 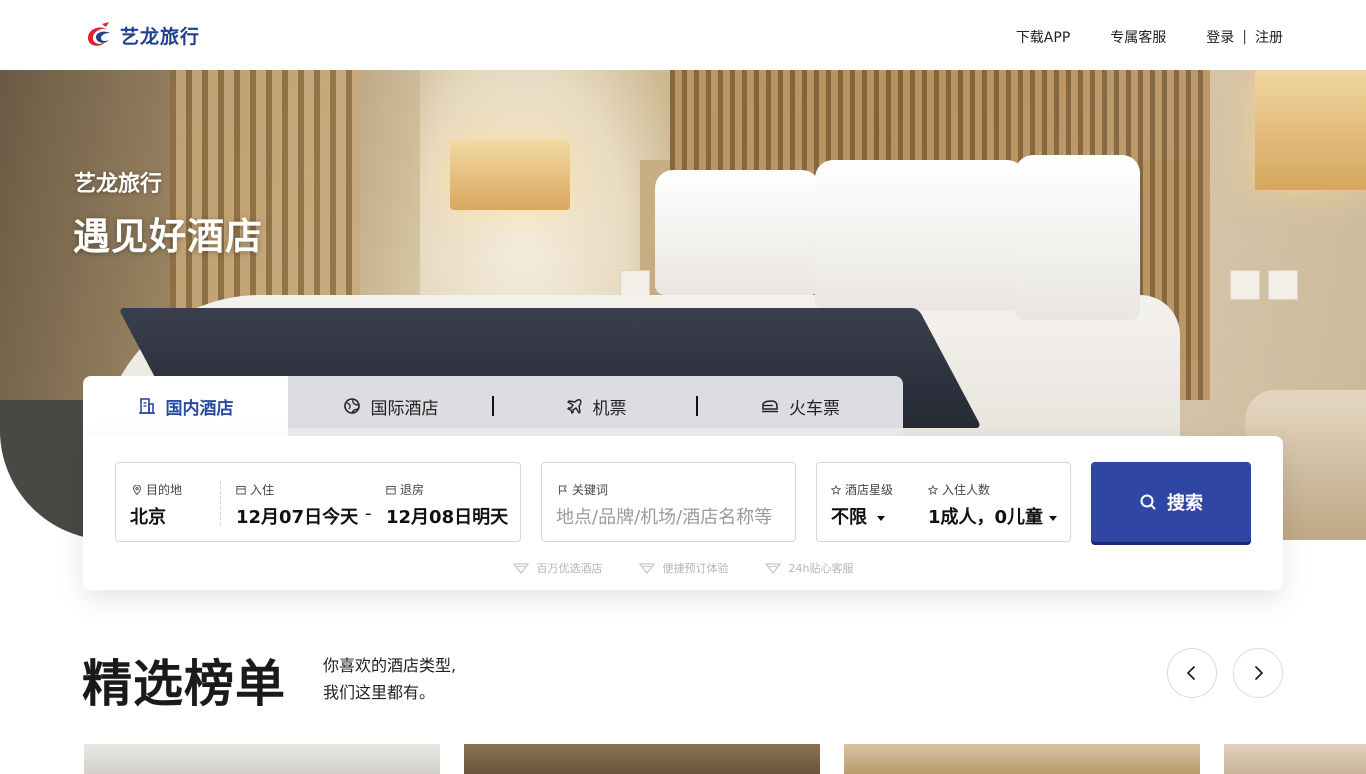 What do you see at coordinates (118, 184) in the screenshot?
I see `hero-subtitle: 艺龙旅行` at bounding box center [118, 184].